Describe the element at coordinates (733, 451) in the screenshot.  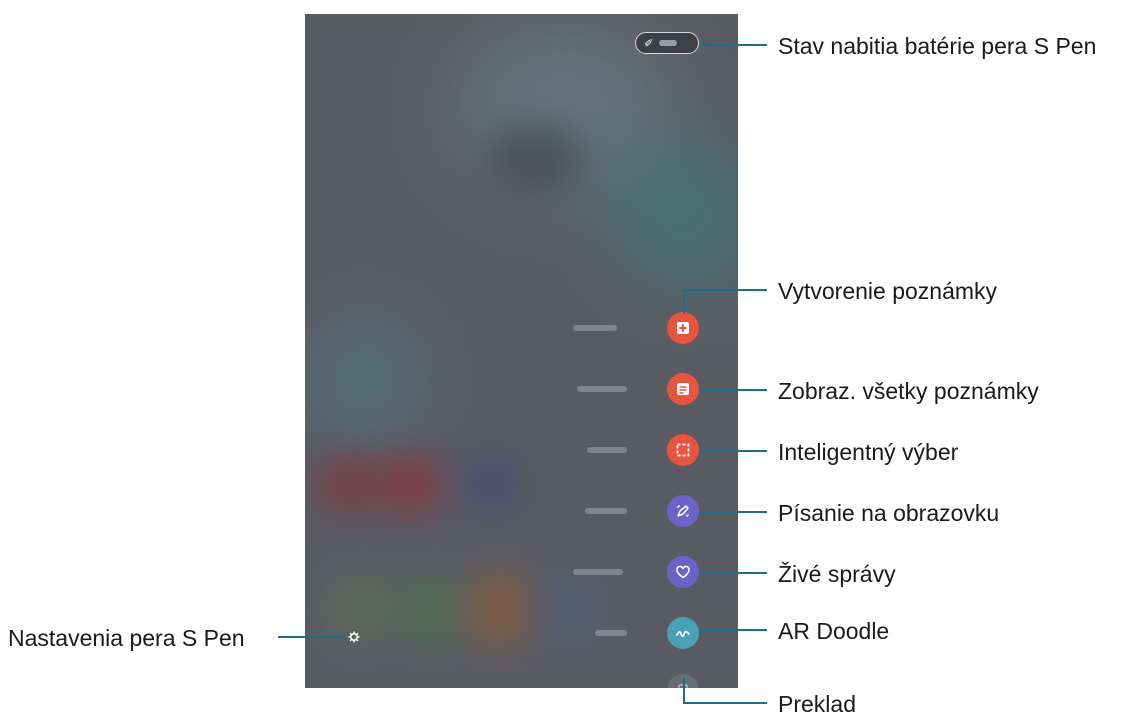
I see `callout-line-smart-select` at that location.